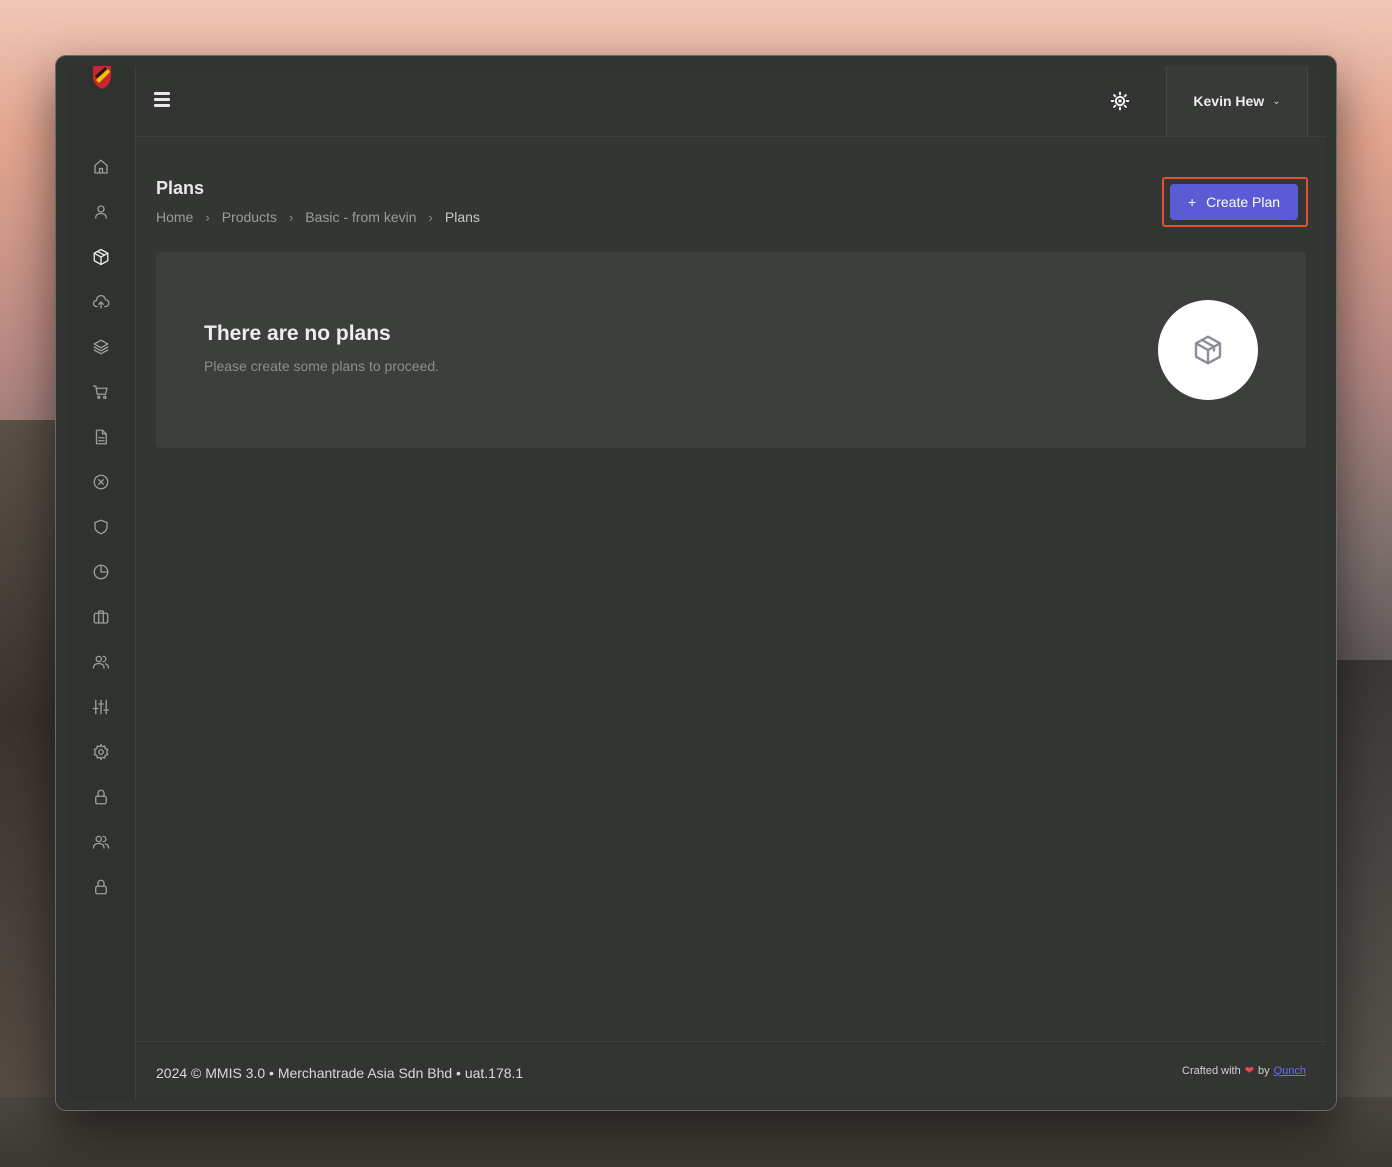  I want to click on home-icon, so click(101, 166).